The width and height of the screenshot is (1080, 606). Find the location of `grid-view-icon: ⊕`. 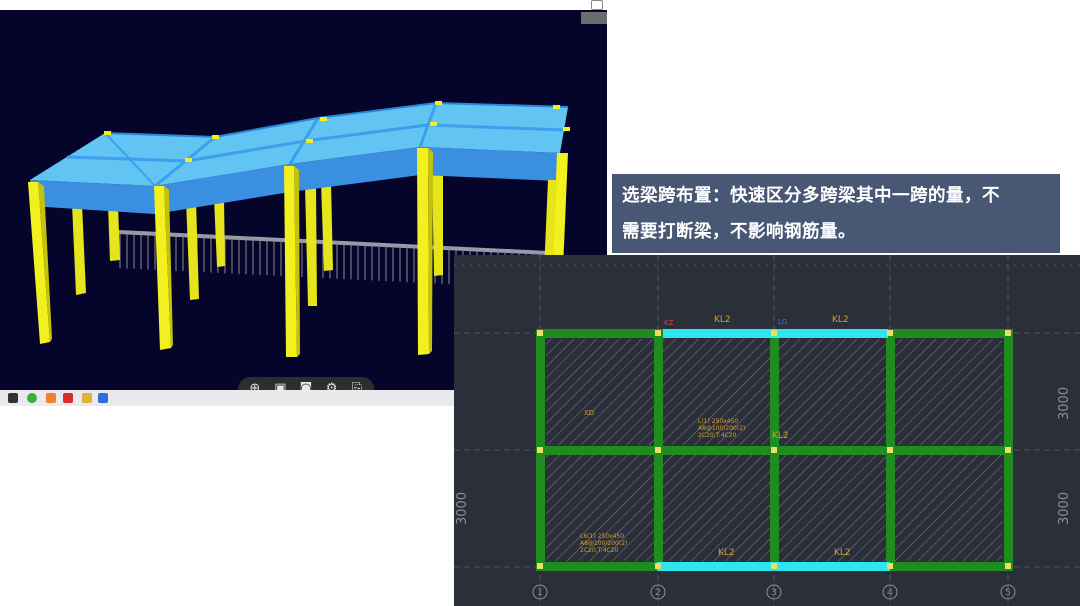

grid-view-icon: ⊕ is located at coordinates (255, 385).